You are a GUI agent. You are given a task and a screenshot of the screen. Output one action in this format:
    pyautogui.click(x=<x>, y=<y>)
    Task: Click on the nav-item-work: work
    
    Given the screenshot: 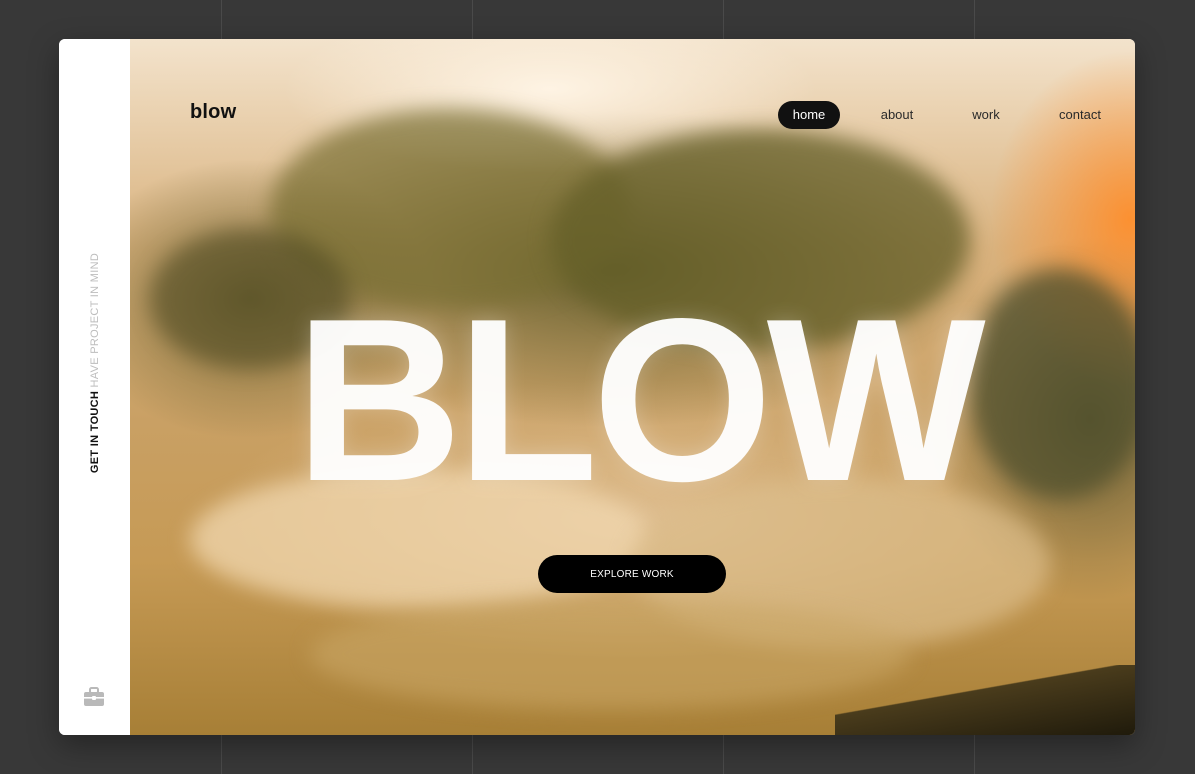 What is the action you would take?
    pyautogui.click(x=986, y=115)
    